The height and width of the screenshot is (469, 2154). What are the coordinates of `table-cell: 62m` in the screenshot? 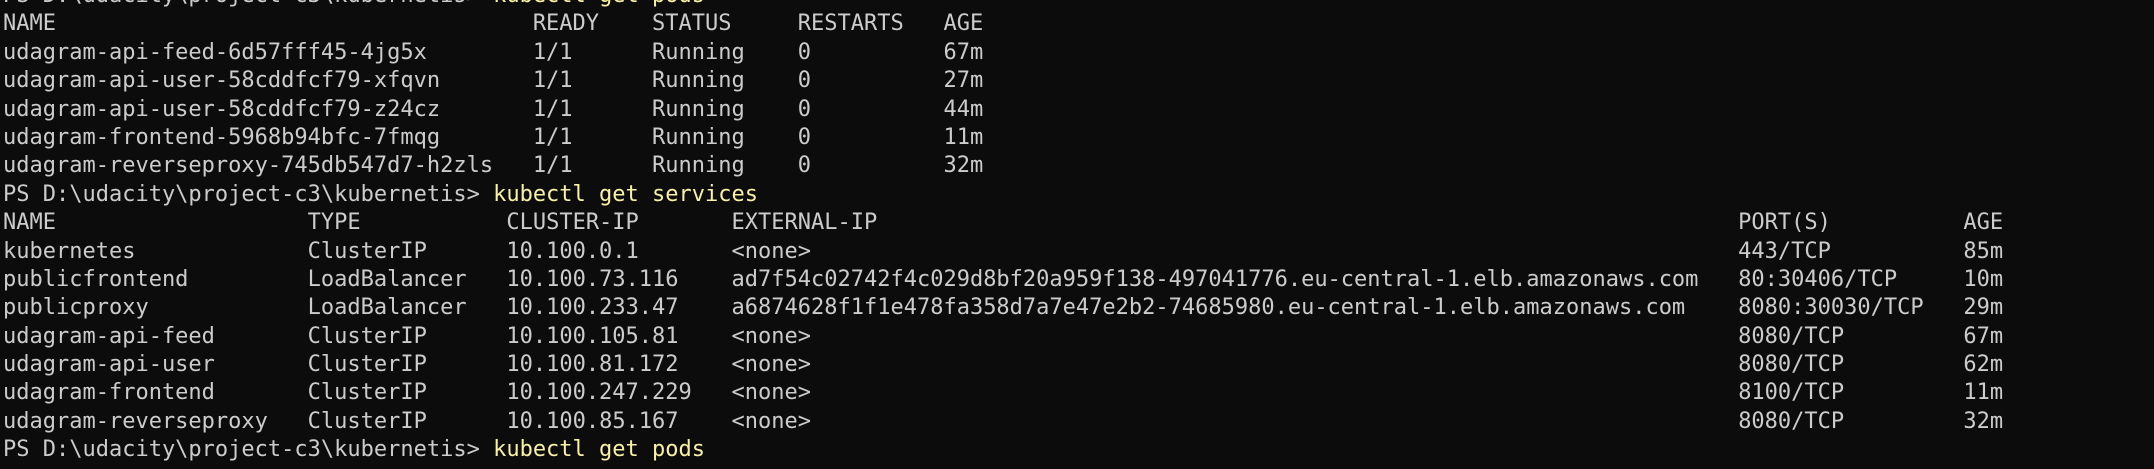 It's located at (1983, 365).